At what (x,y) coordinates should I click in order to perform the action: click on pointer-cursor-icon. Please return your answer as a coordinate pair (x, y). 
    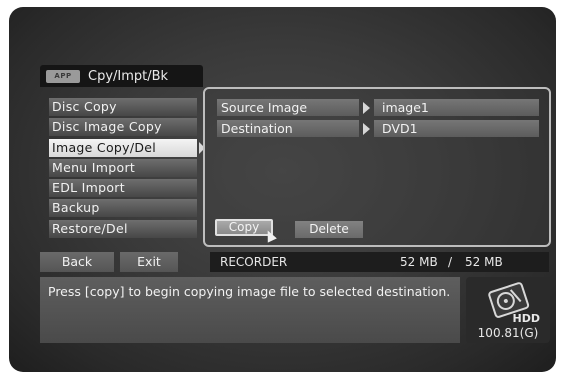
    Looking at the image, I should click on (270, 235).